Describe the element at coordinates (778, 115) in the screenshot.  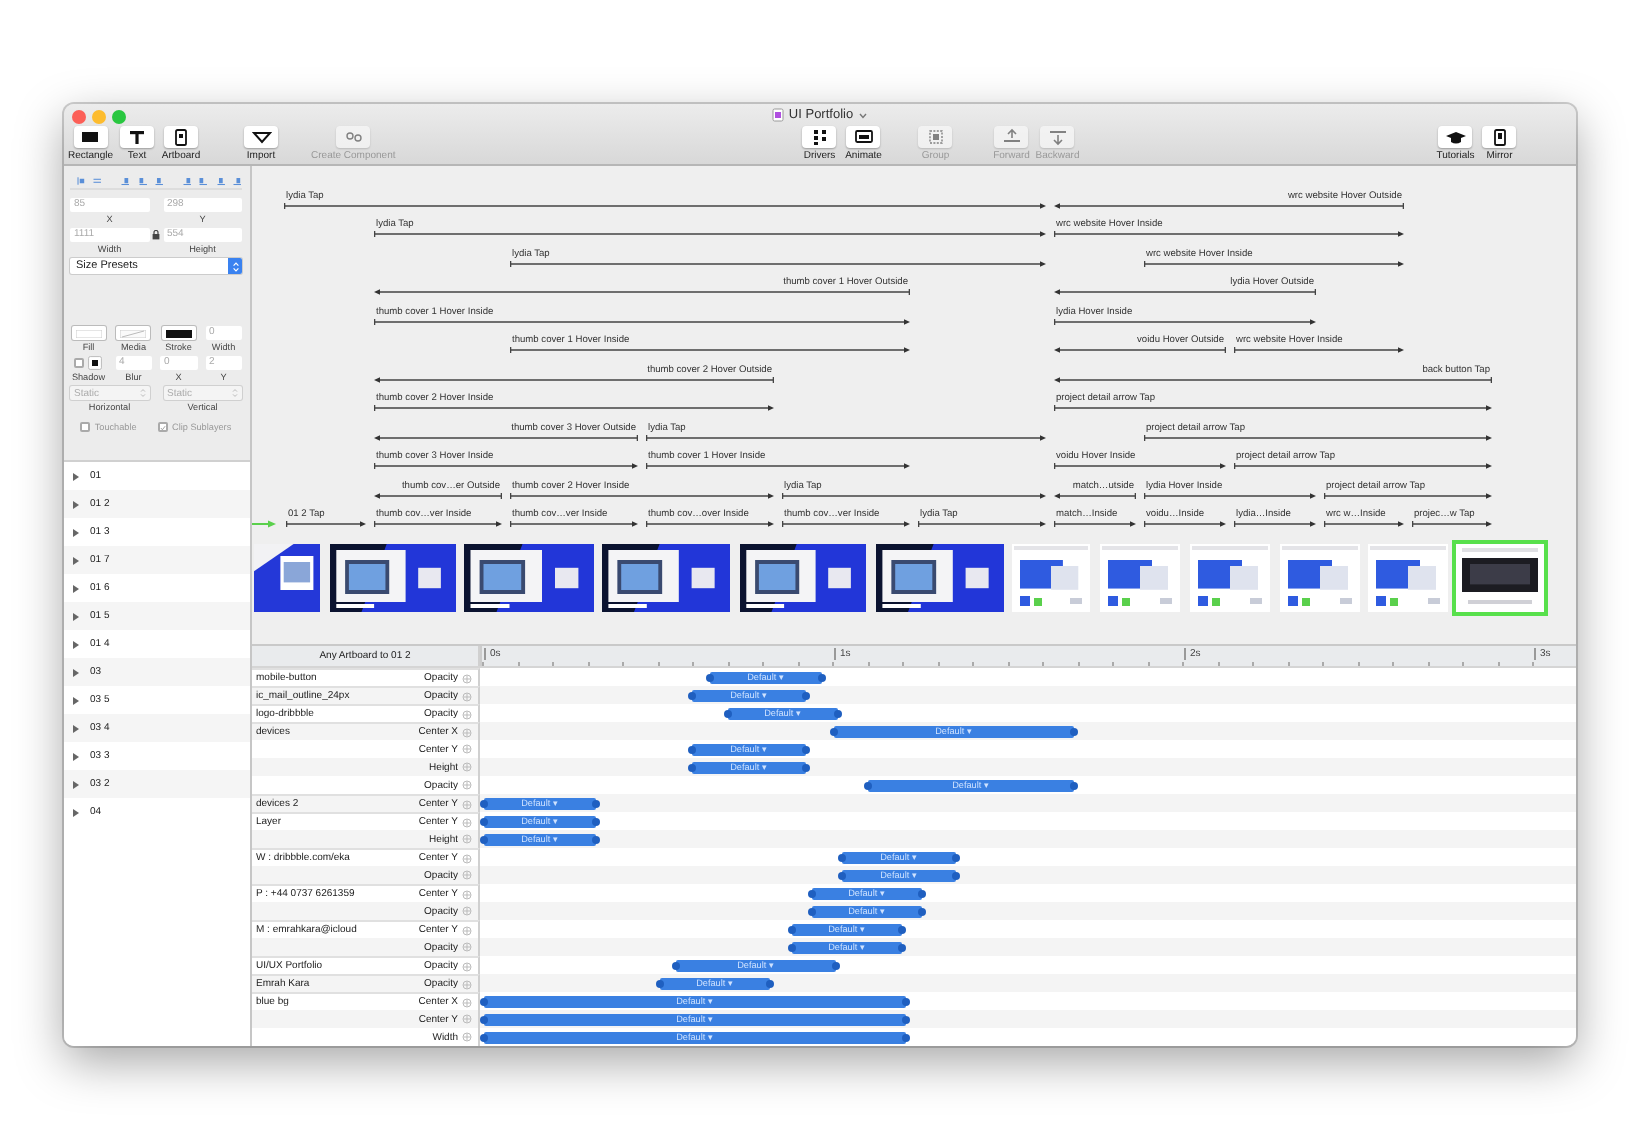
I see `document-icon` at that location.